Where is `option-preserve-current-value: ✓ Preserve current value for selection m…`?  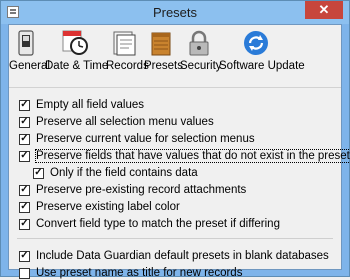 option-preserve-current-value: ✓ Preserve current value for selection m… is located at coordinates (137, 139).